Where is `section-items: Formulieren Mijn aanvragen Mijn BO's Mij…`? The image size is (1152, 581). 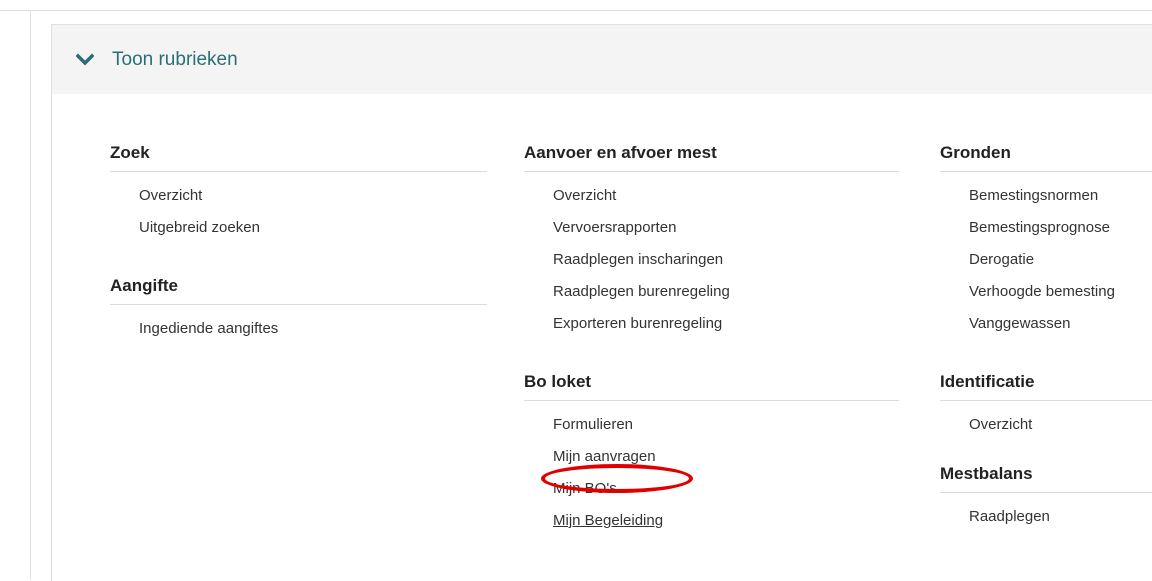
section-items: Formulieren Mijn aanvragen Mijn BO's Mij… is located at coordinates (711, 469).